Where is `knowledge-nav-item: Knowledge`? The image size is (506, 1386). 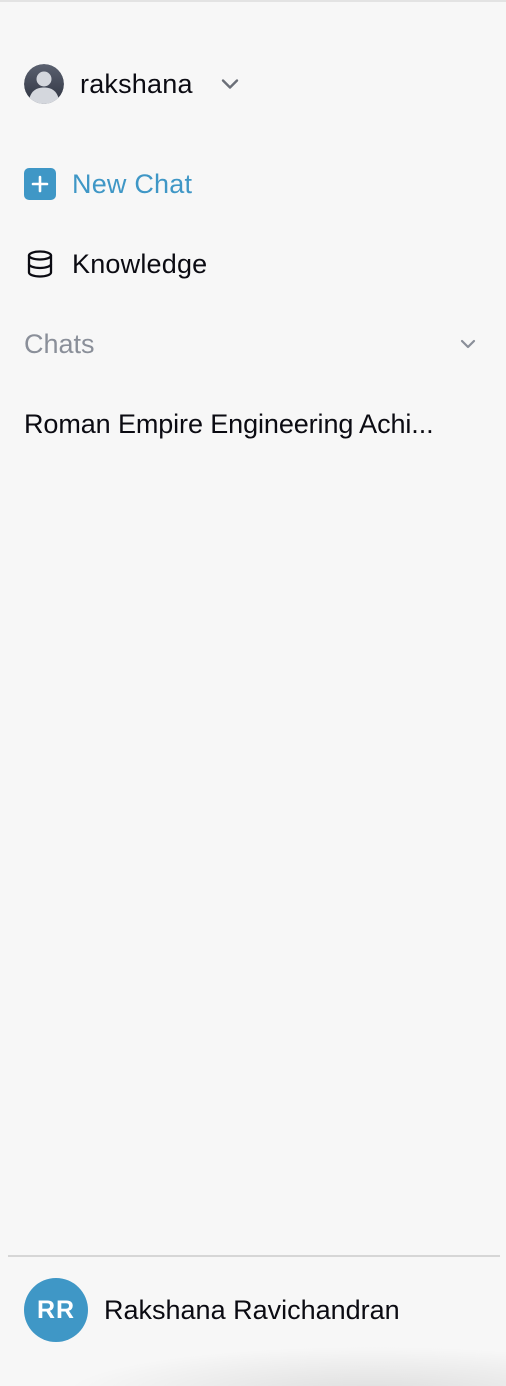
knowledge-nav-item: Knowledge is located at coordinates (115, 264).